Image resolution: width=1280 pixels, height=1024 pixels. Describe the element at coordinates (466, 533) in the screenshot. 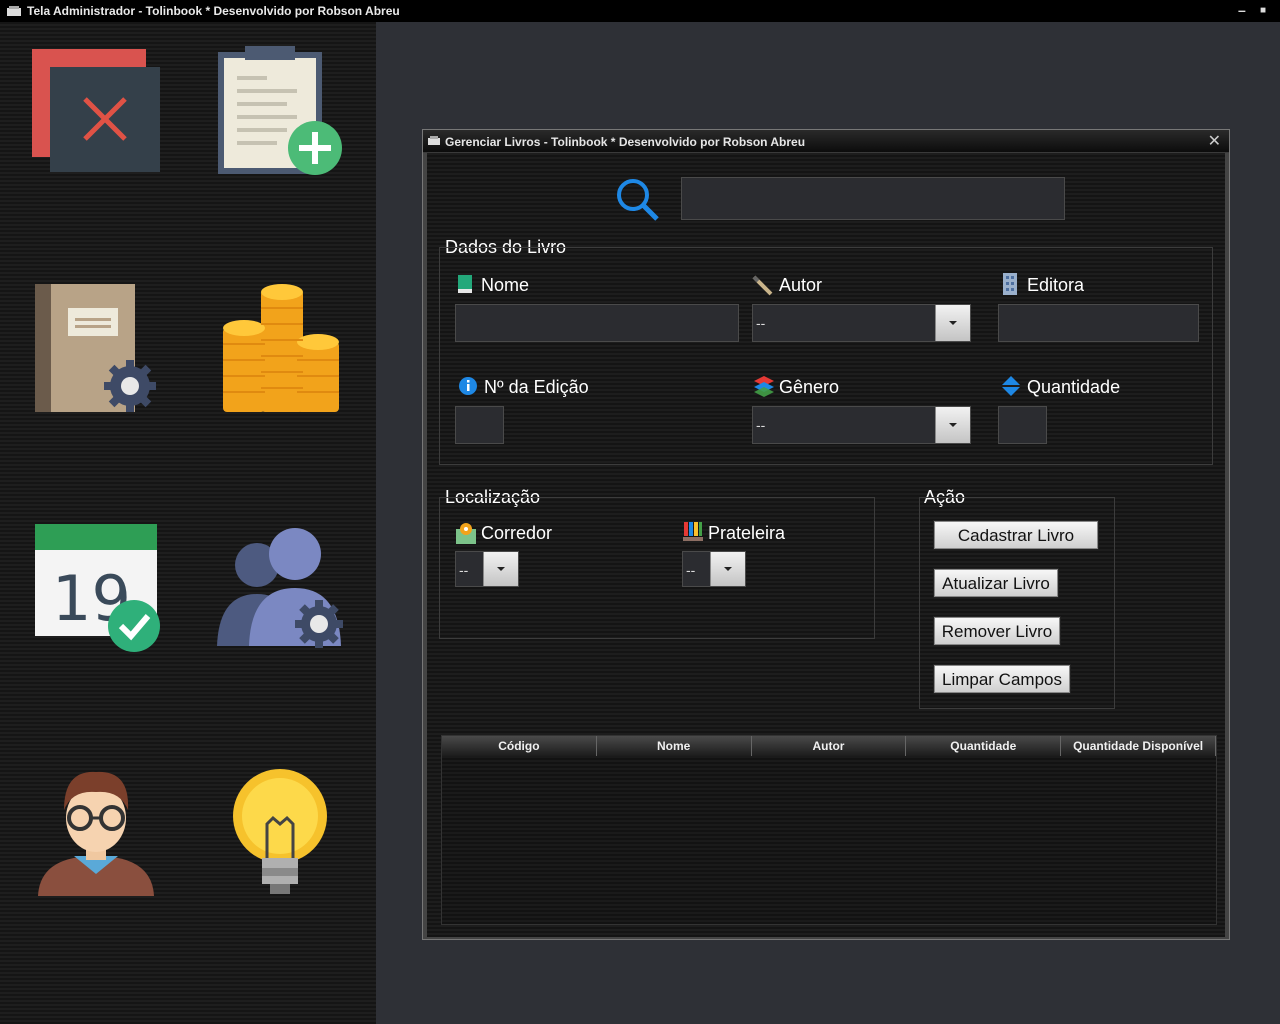

I see `map-icon` at that location.